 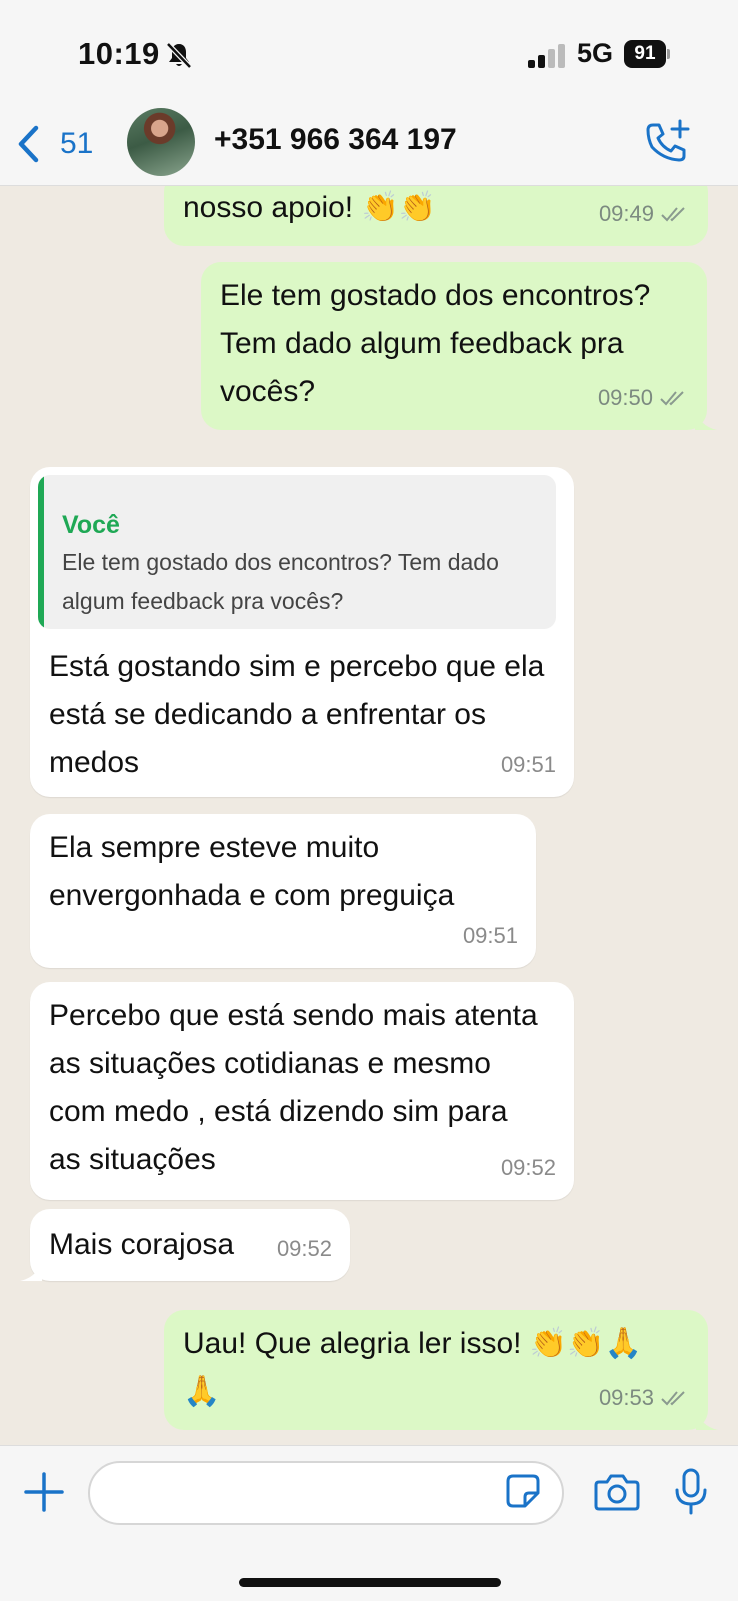 I want to click on network-type: 5G, so click(x=595, y=53).